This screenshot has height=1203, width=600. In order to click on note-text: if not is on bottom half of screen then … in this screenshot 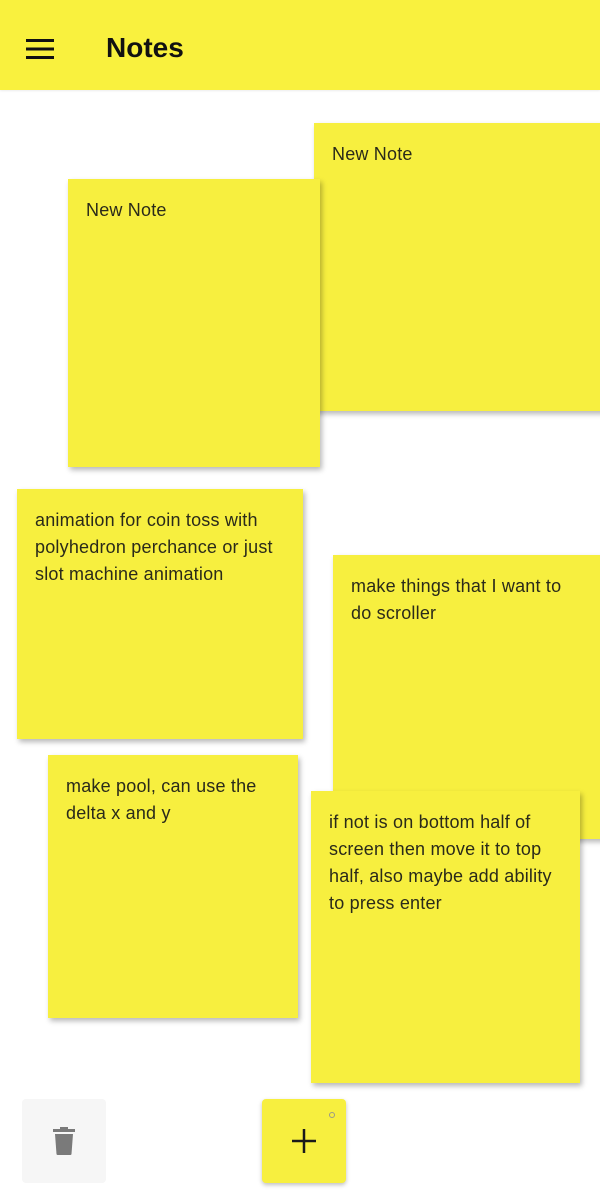, I will do `click(443, 862)`.